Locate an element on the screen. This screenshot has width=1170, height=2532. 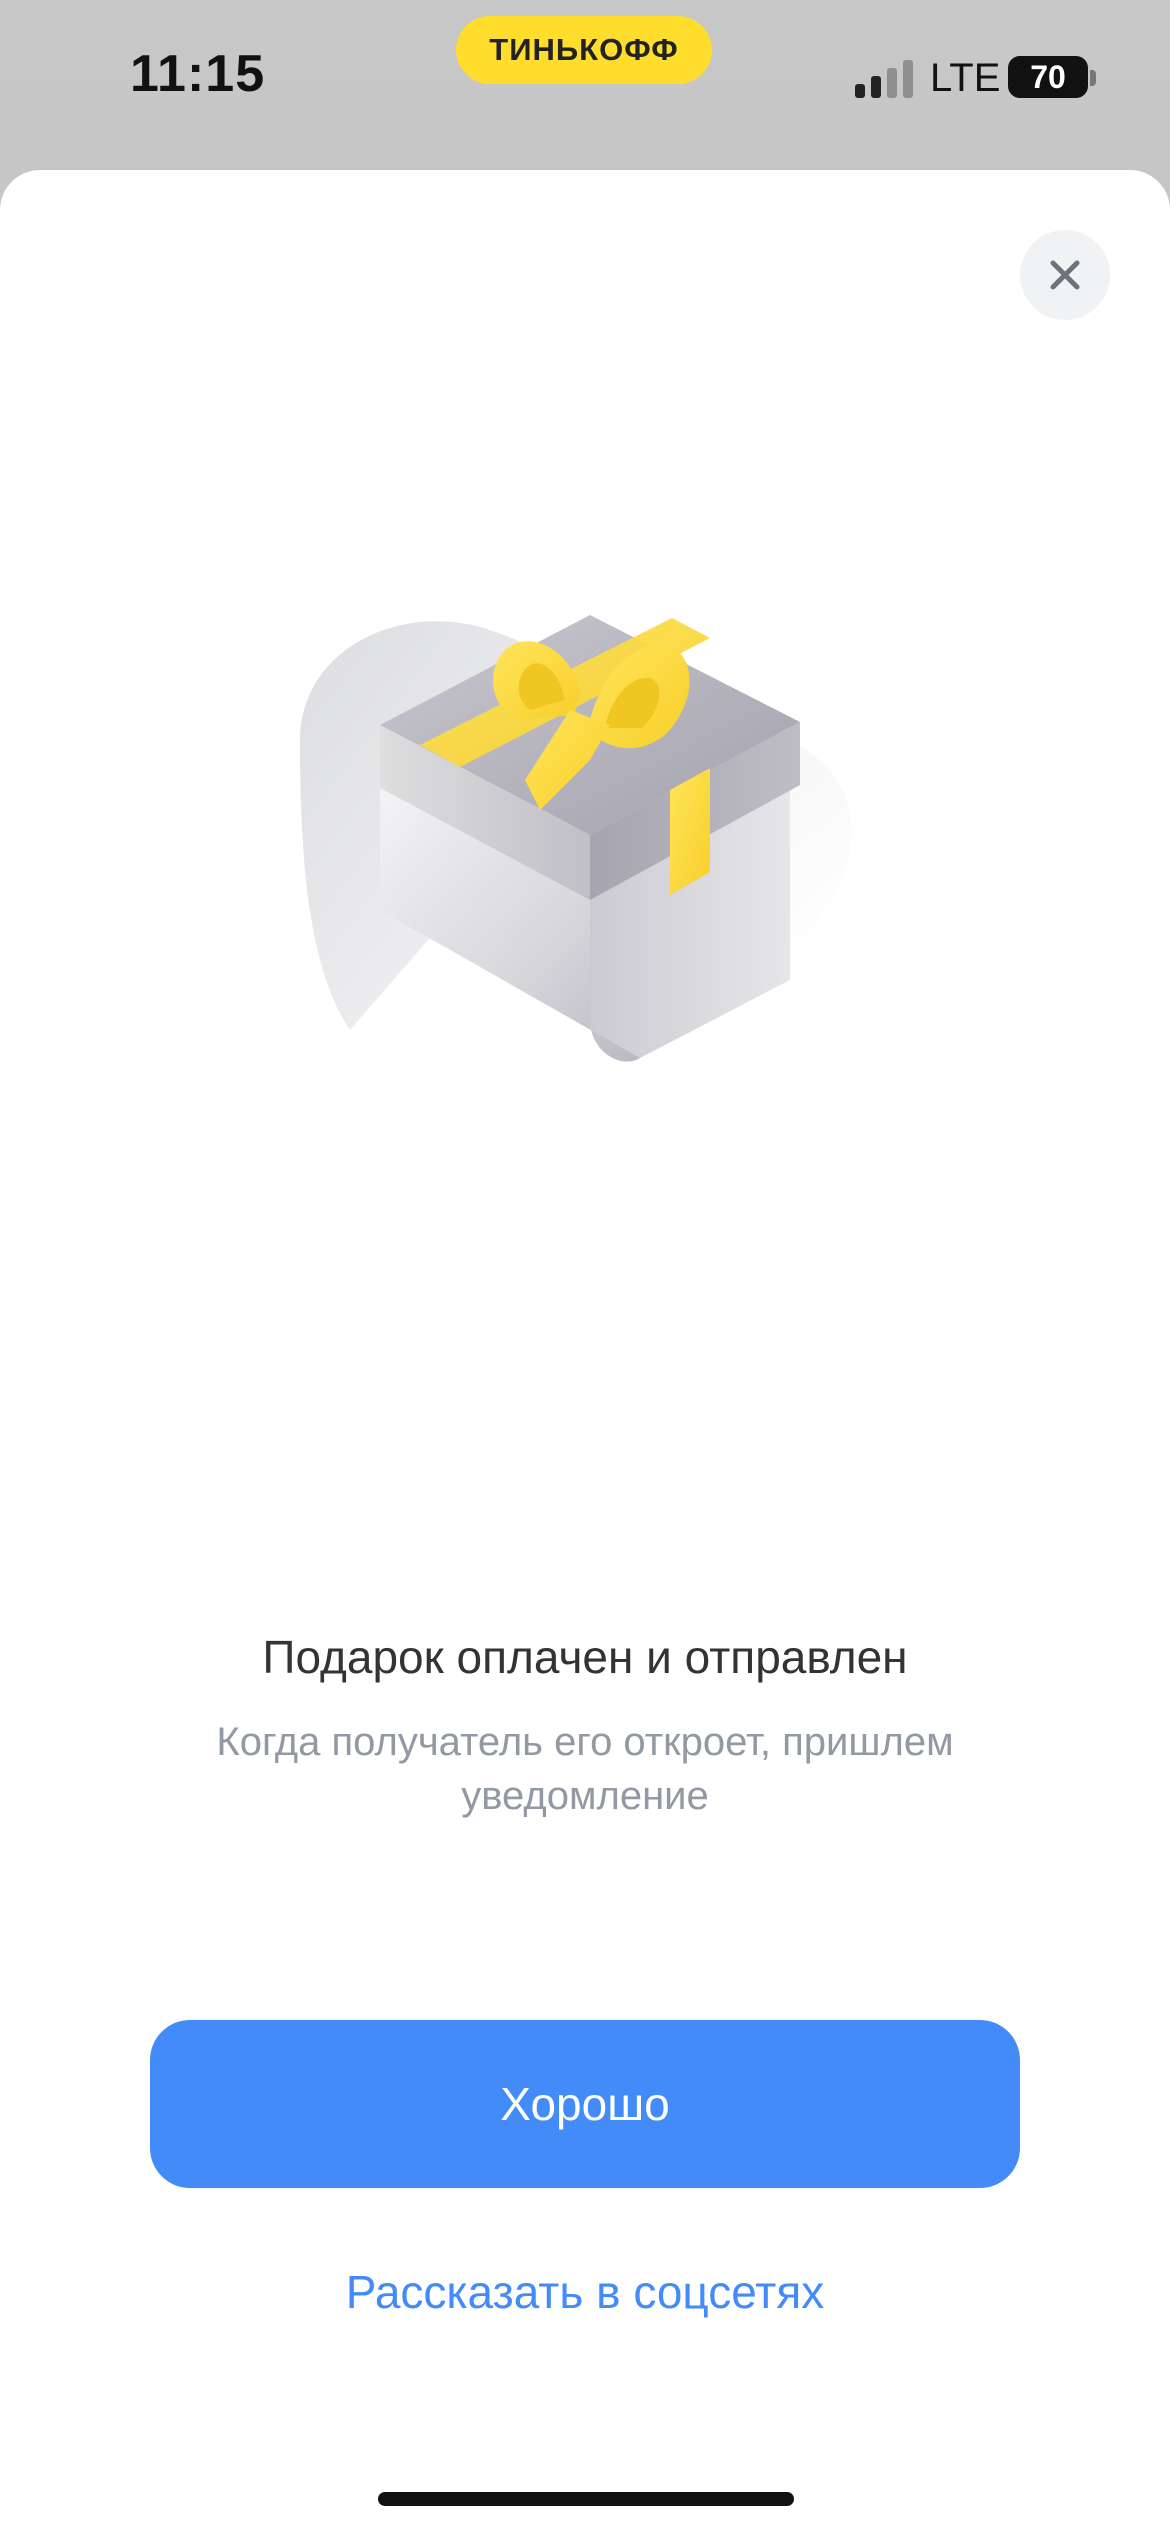
battery-icon: 70 is located at coordinates (1048, 77).